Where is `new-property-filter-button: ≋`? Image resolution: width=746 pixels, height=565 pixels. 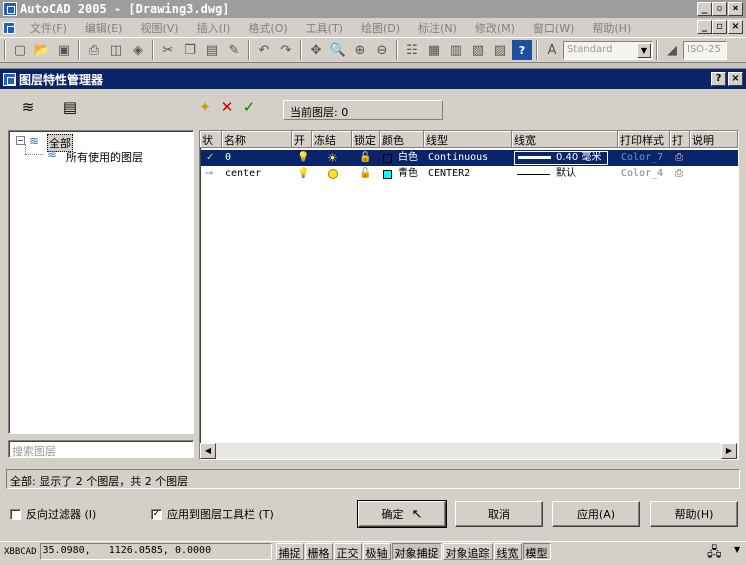 new-property-filter-button: ≋ is located at coordinates (28, 107).